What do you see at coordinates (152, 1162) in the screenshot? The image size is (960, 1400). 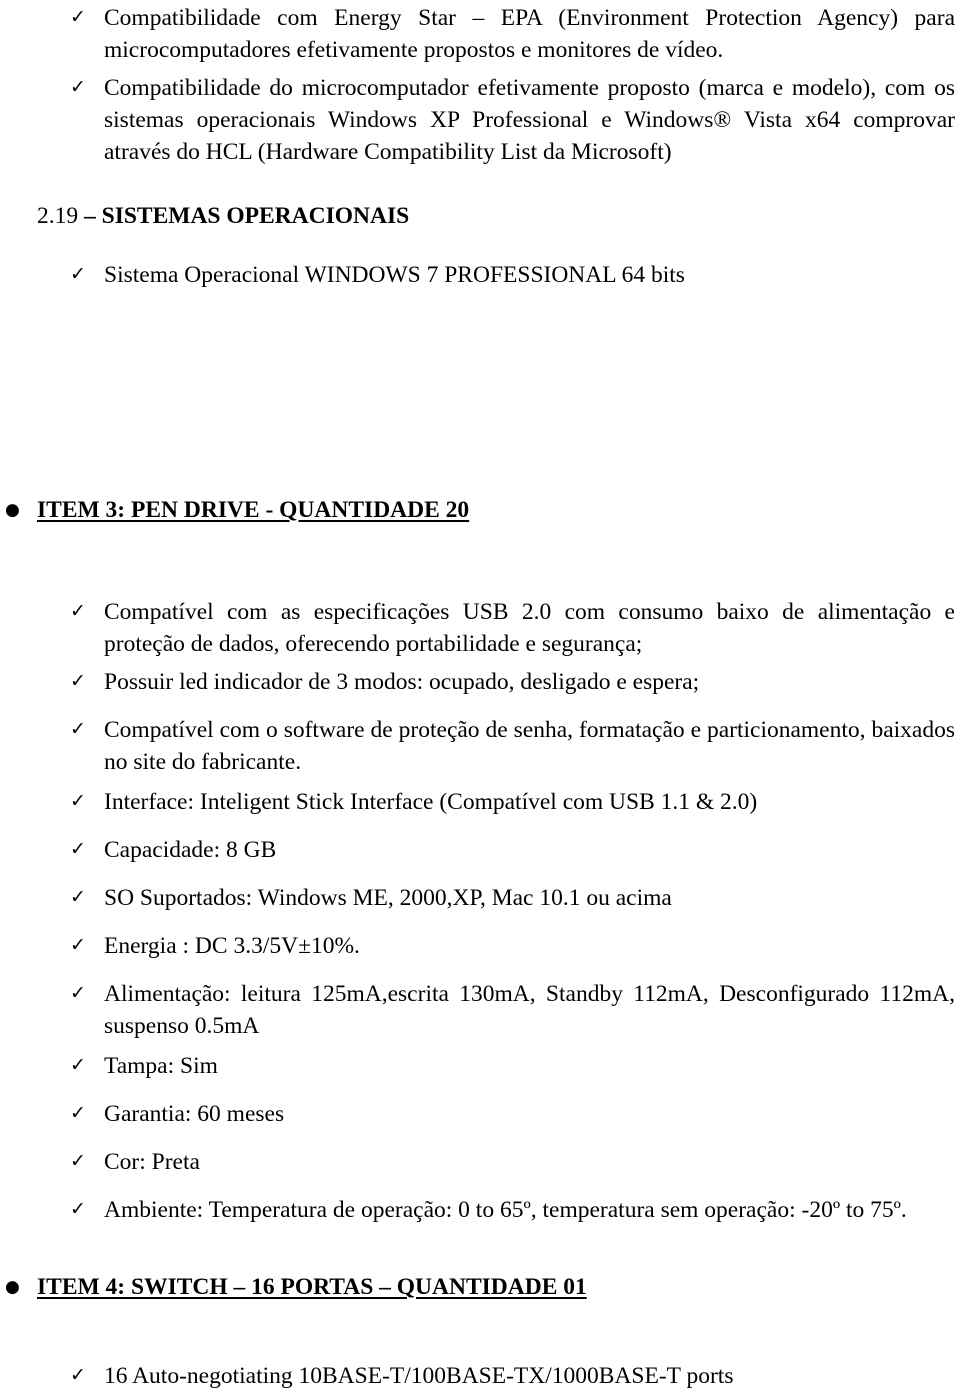 I see `bullet-color-text: Cor: Preta` at bounding box center [152, 1162].